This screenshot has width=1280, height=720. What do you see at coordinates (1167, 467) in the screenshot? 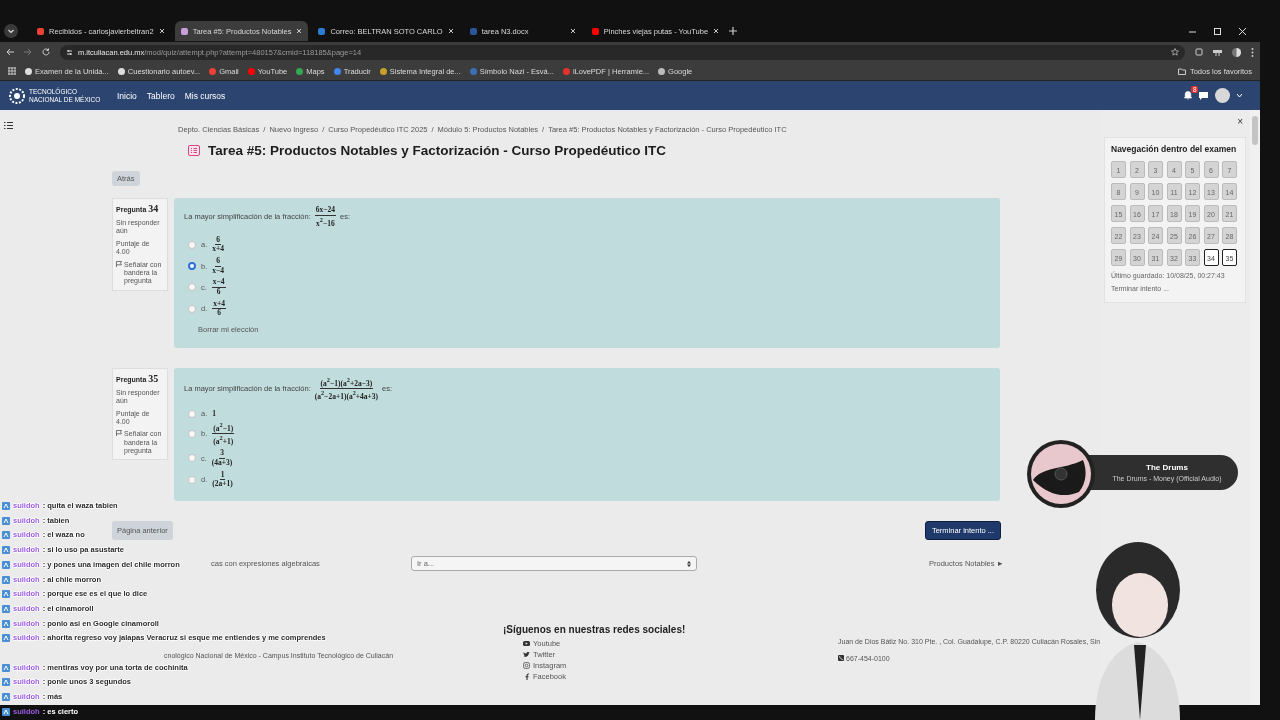
I see `track-artist: The Drums` at bounding box center [1167, 467].